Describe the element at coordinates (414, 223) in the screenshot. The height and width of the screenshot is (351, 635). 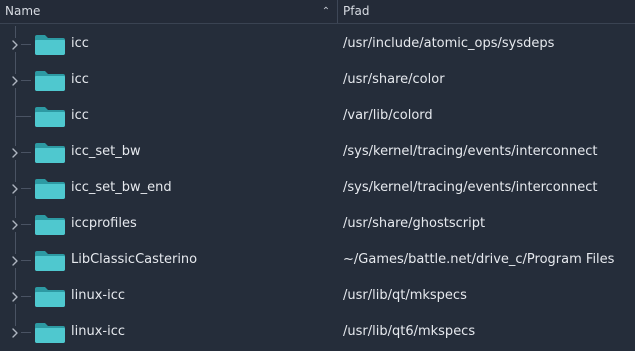
I see `file-path: /usr/share/ghostscript` at that location.